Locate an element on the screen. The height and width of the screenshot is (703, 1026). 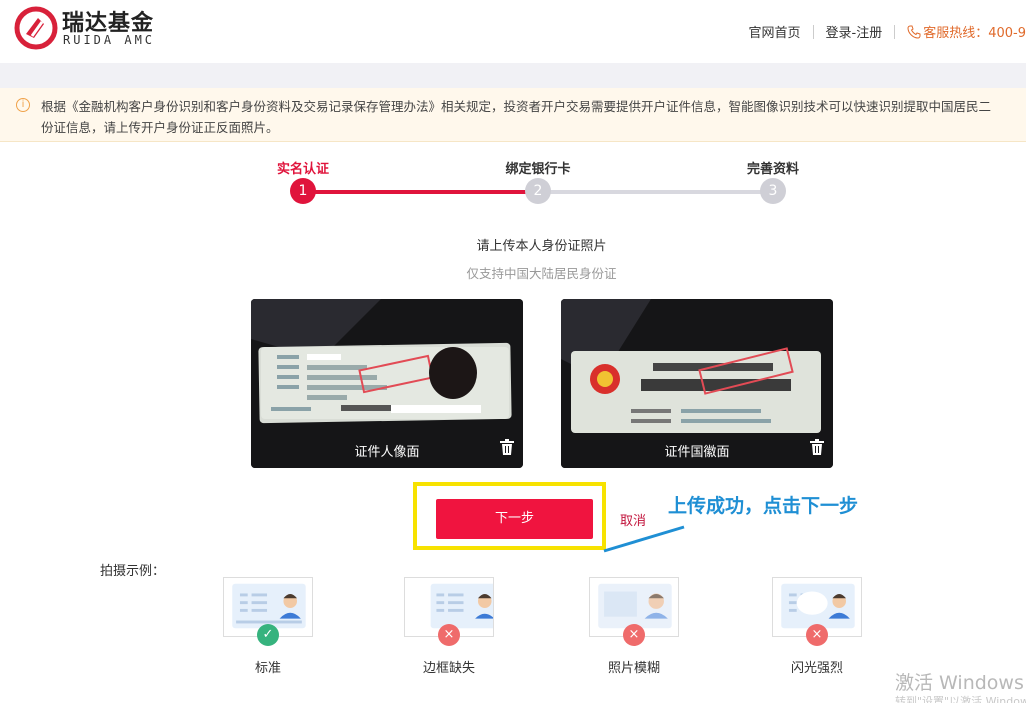
ruida-logo-icon is located at coordinates (36, 28).